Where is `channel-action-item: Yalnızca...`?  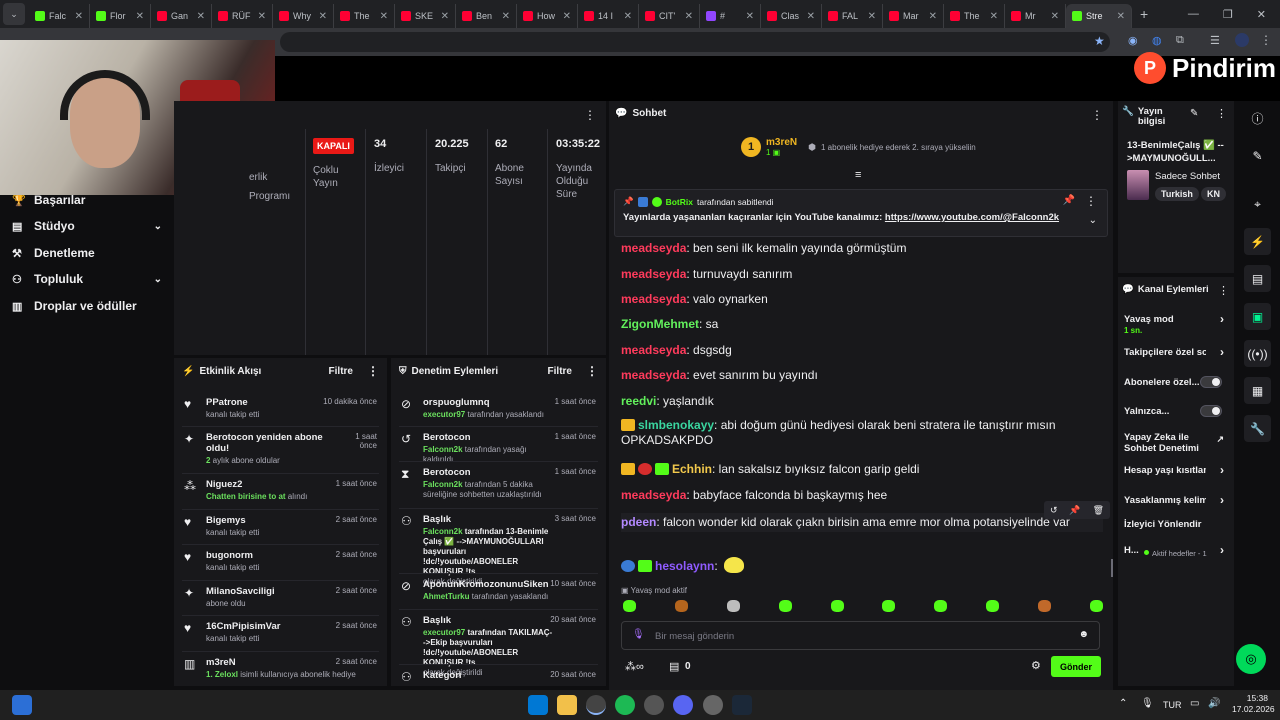 channel-action-item: Yalnızca... is located at coordinates (1176, 411).